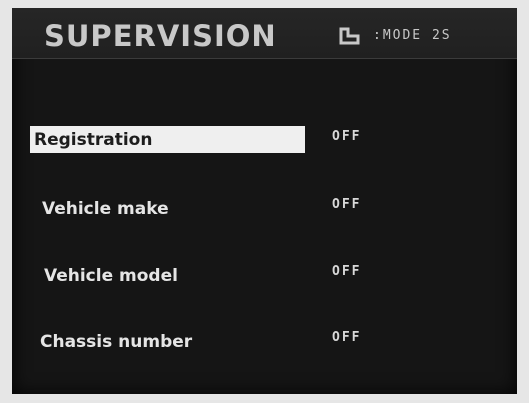 This screenshot has width=529, height=403. I want to click on menu-item-vehicle-make: Vehicle make OFF, so click(264, 209).